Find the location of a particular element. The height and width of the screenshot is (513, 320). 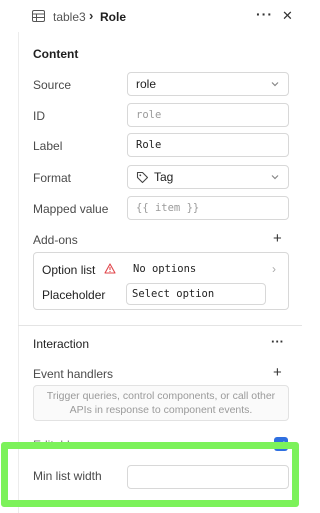

editable-checkbox is located at coordinates (281, 444).